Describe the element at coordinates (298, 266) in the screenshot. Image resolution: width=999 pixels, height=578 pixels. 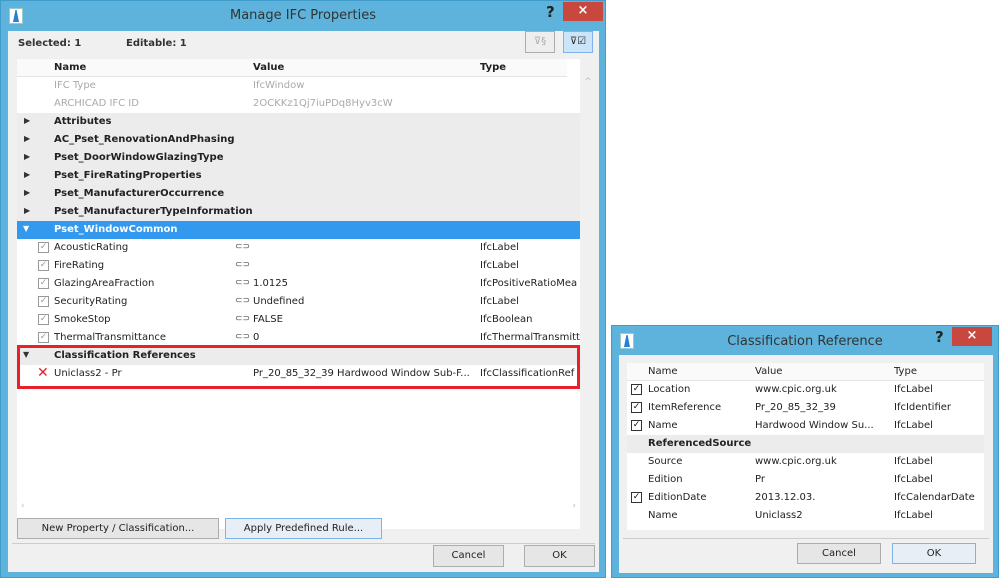
I see `property-row: ✓ FireRating ⊂⊃ IfcLabel` at that location.